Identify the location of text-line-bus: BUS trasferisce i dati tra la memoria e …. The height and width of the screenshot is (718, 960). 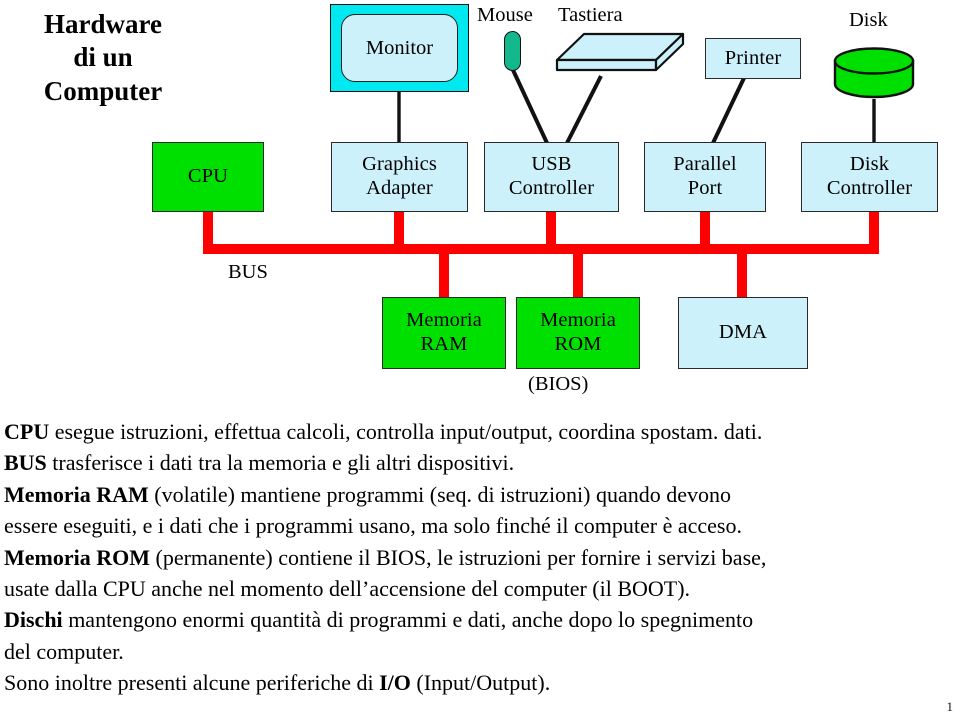
(479, 462).